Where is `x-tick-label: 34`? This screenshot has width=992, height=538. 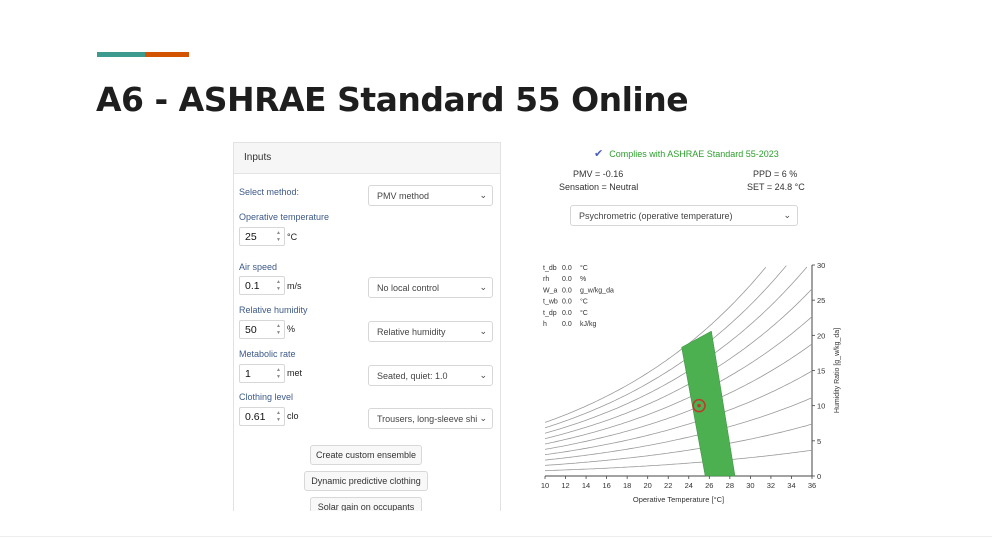 x-tick-label: 34 is located at coordinates (791, 485).